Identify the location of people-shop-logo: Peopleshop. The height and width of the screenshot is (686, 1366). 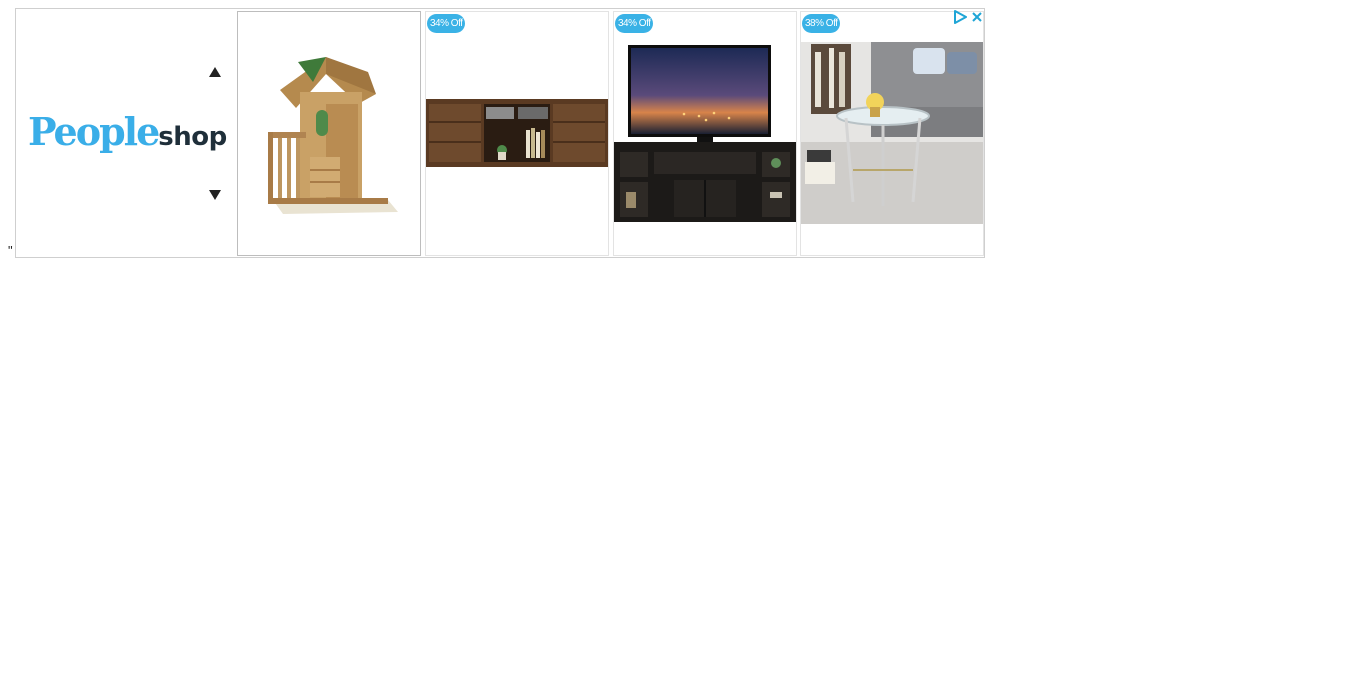
(127, 132).